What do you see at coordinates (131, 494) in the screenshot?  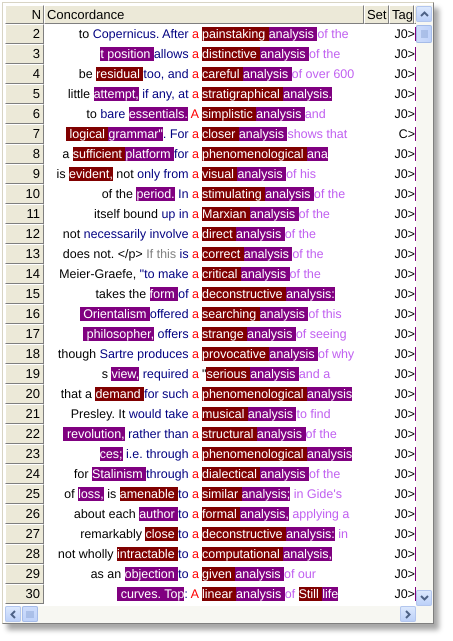 I see `left-context: of loss, is amenable to a` at bounding box center [131, 494].